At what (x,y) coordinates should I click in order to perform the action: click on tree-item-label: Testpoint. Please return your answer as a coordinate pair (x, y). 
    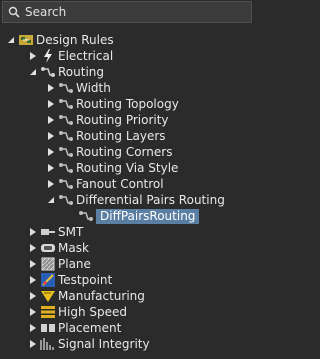
    Looking at the image, I should click on (85, 280).